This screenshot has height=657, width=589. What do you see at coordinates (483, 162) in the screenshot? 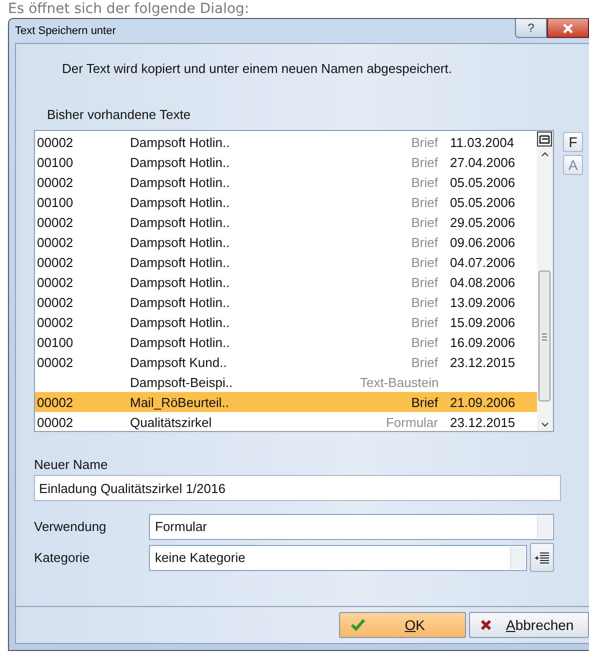
I see `row-date: 27.04.2006` at bounding box center [483, 162].